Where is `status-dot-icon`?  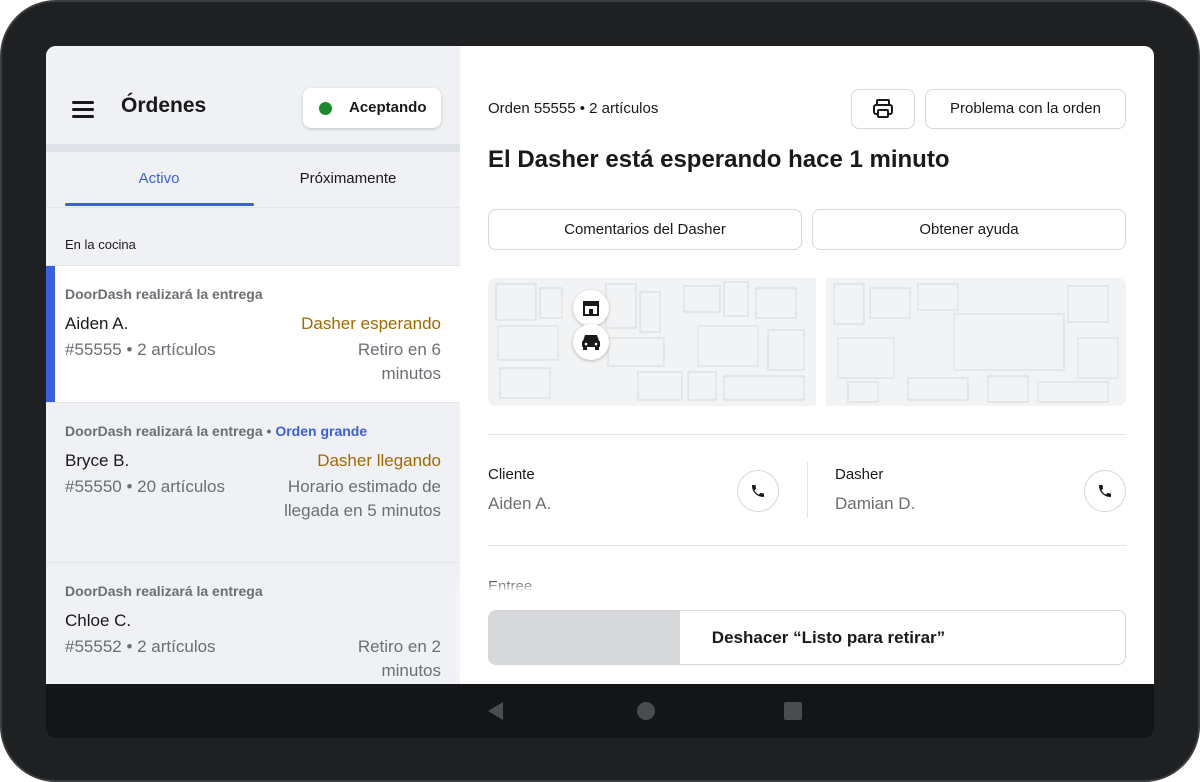
status-dot-icon is located at coordinates (325, 108).